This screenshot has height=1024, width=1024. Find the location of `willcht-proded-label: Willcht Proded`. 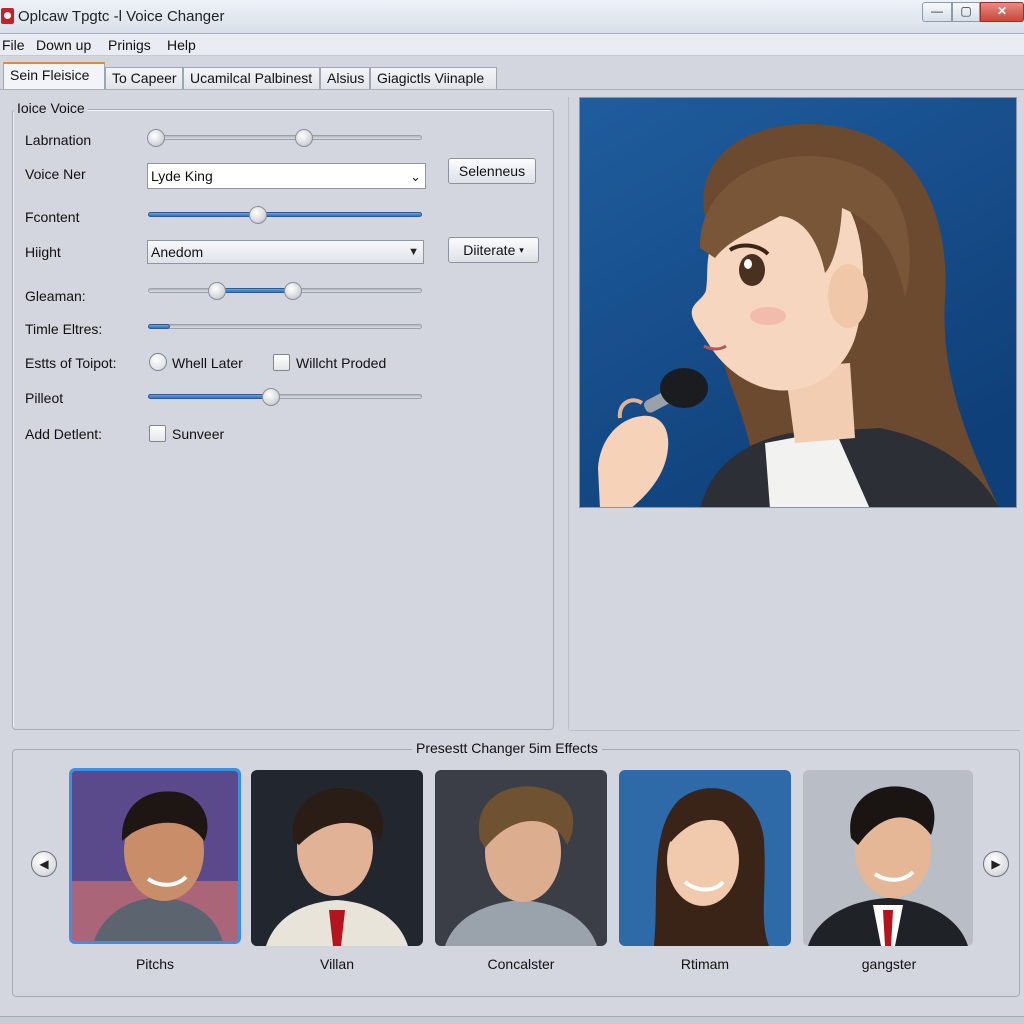

willcht-proded-label: Willcht Proded is located at coordinates (341, 363).